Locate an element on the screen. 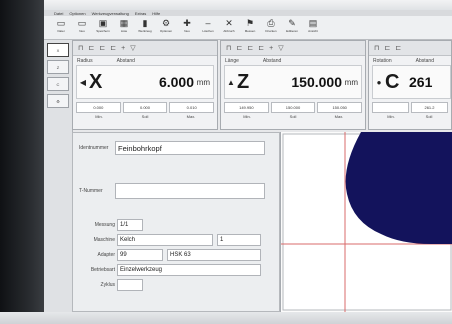 The width and height of the screenshot is (452, 324). toolbar-button: ▮ Werkzeug is located at coordinates (145, 28).